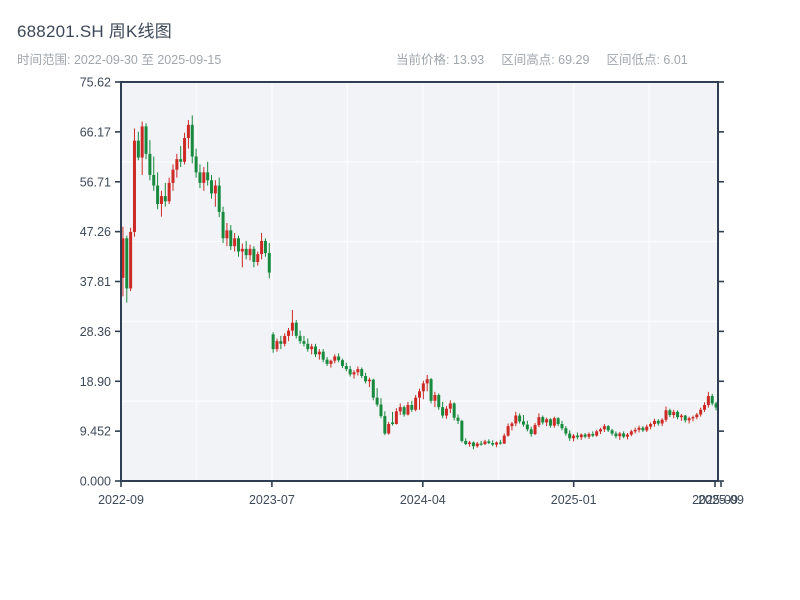 This screenshot has height=600, width=800. What do you see at coordinates (95, 282) in the screenshot?
I see `y-tick-label: 37.81` at bounding box center [95, 282].